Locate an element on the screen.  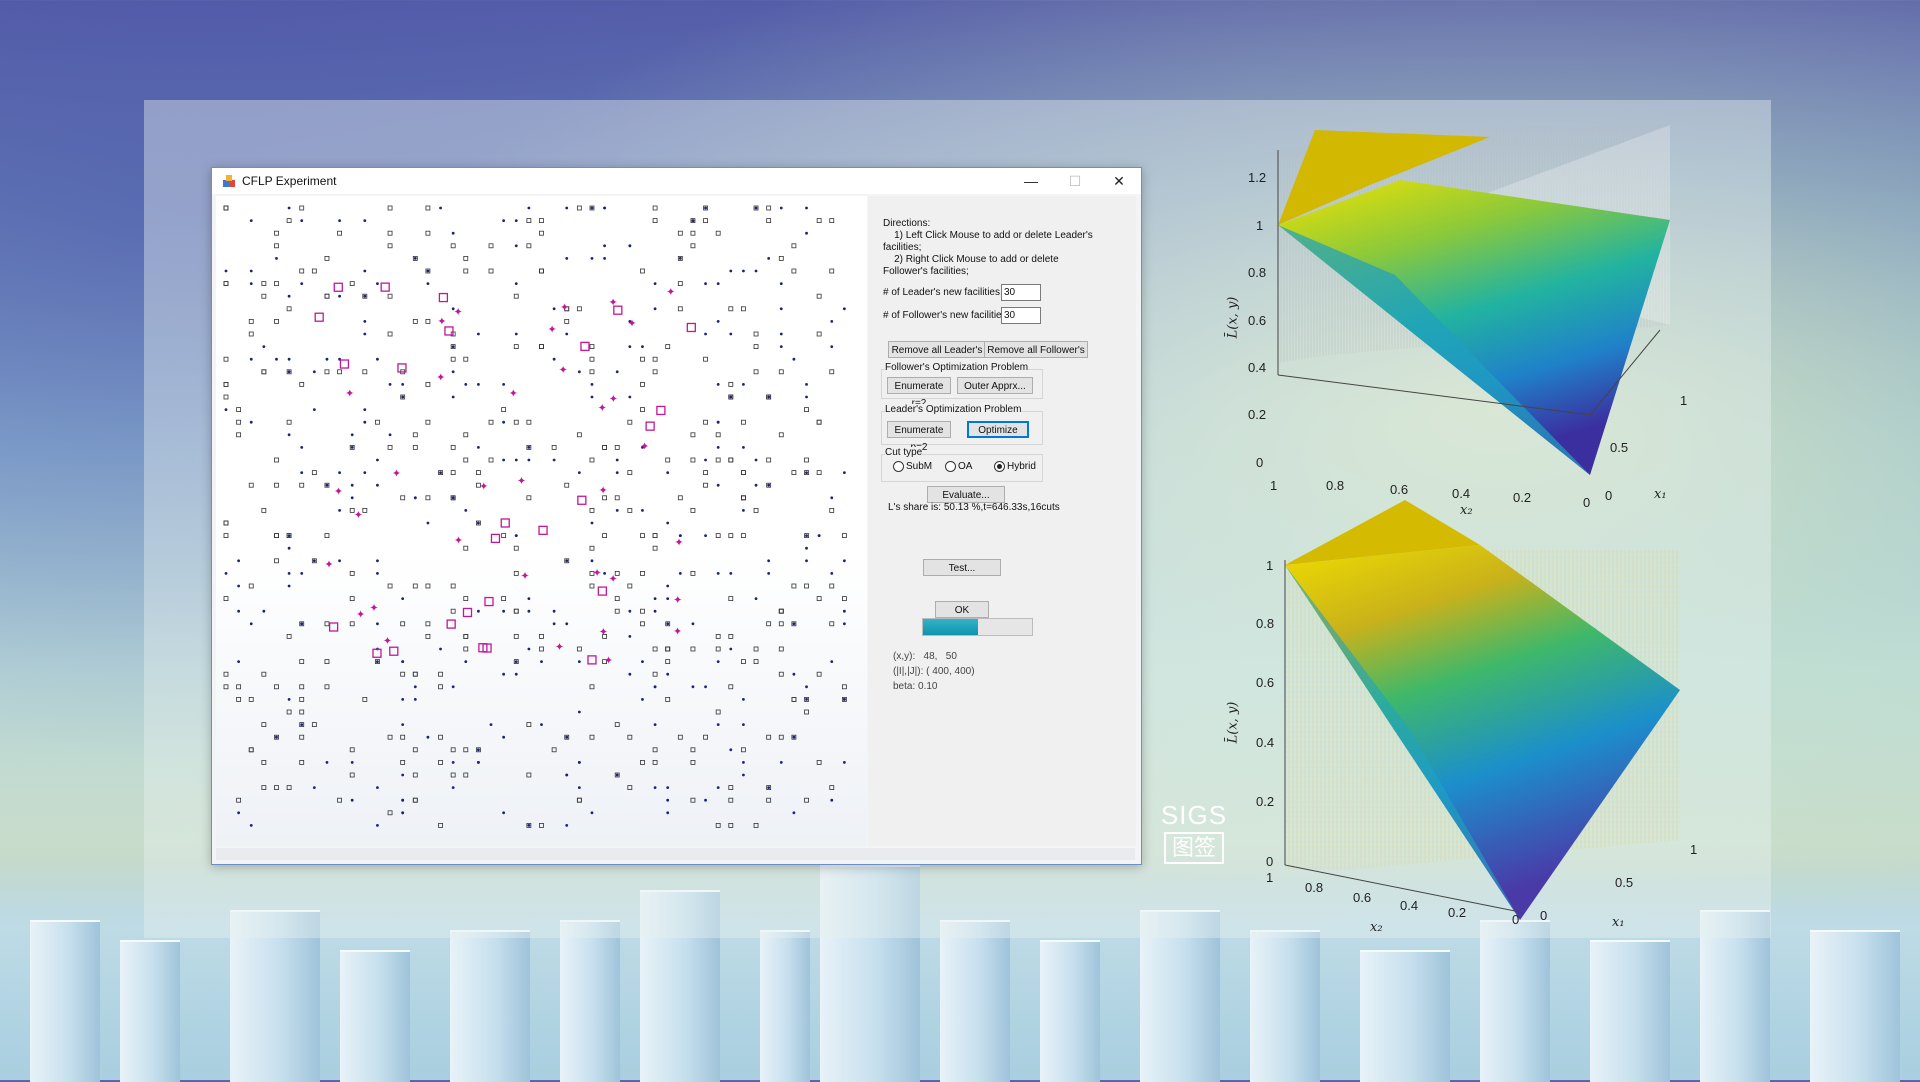
surface-plot-top-graphic is located at coordinates (1473, 300).